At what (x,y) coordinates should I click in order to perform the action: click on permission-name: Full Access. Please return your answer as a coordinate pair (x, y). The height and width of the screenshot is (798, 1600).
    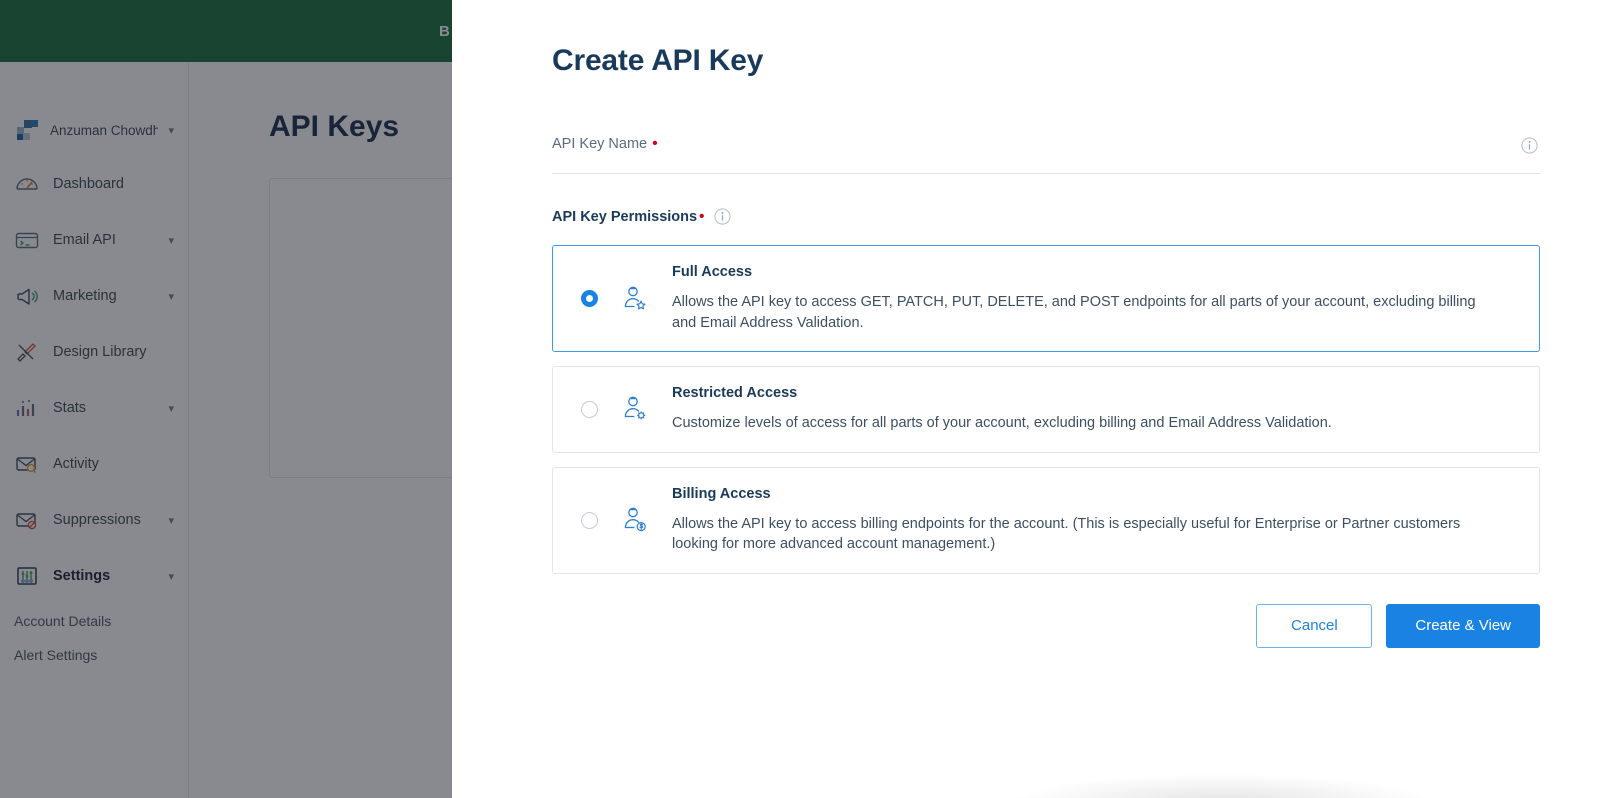
    Looking at the image, I should click on (712, 272).